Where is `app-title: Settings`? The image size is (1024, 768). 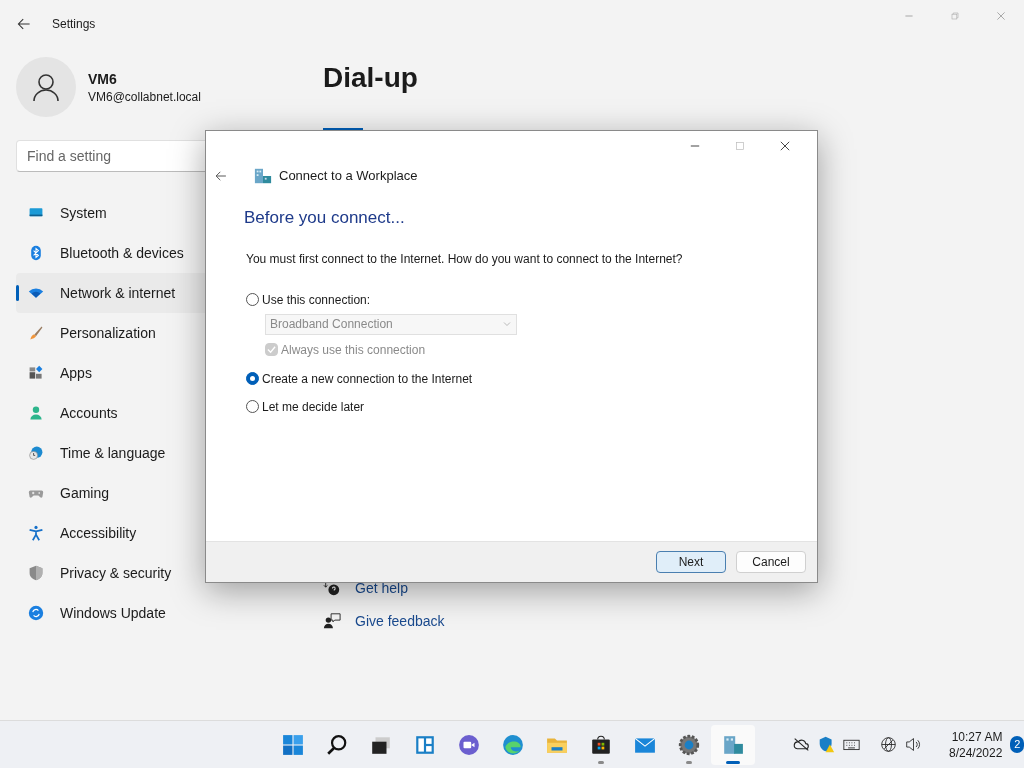 app-title: Settings is located at coordinates (74, 24).